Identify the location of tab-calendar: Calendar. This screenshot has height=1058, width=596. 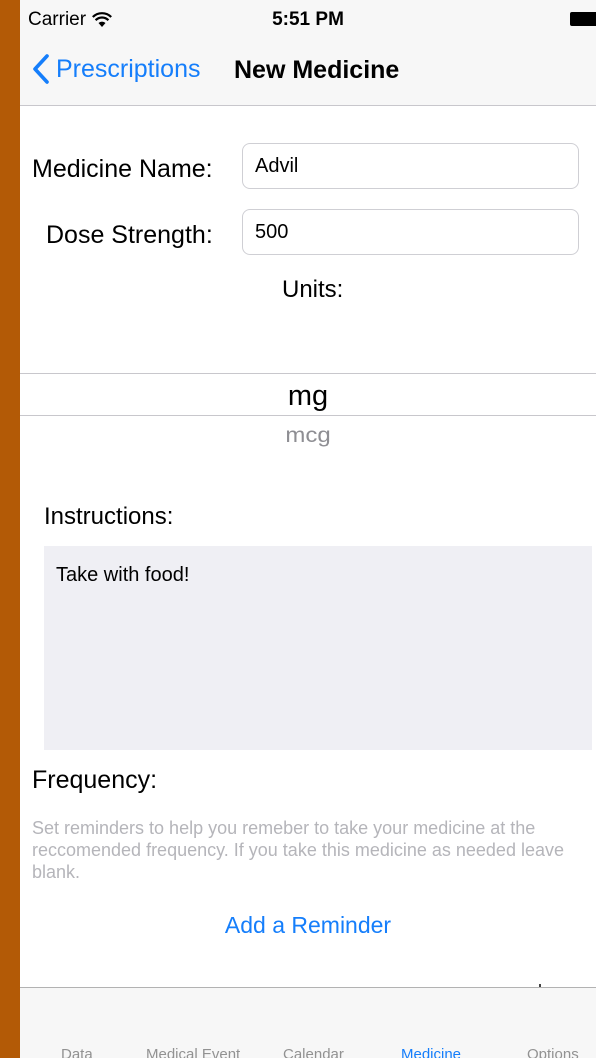
(313, 1052).